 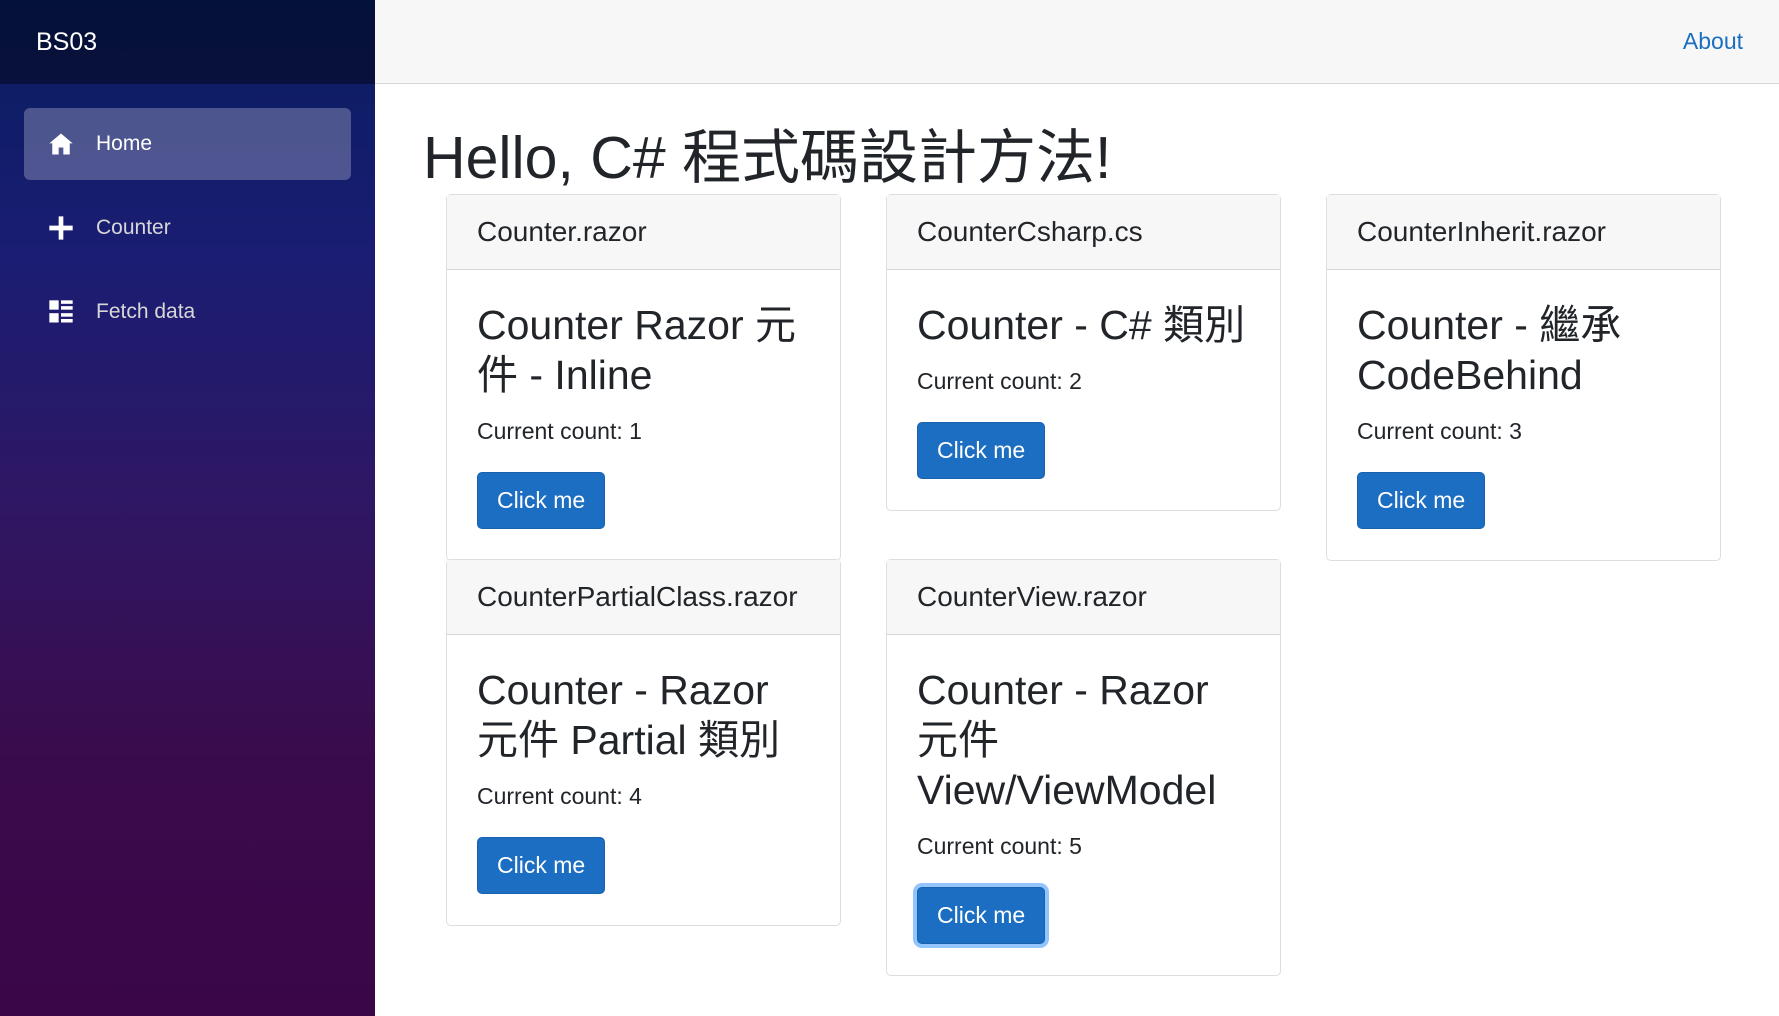 I want to click on top-row: About, so click(x=1077, y=42).